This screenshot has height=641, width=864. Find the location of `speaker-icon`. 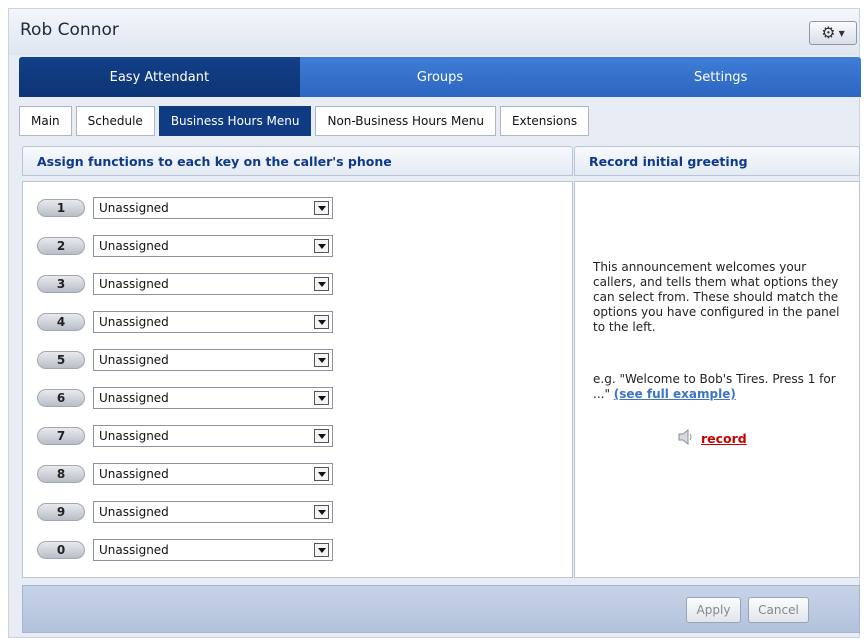

speaker-icon is located at coordinates (686, 438).